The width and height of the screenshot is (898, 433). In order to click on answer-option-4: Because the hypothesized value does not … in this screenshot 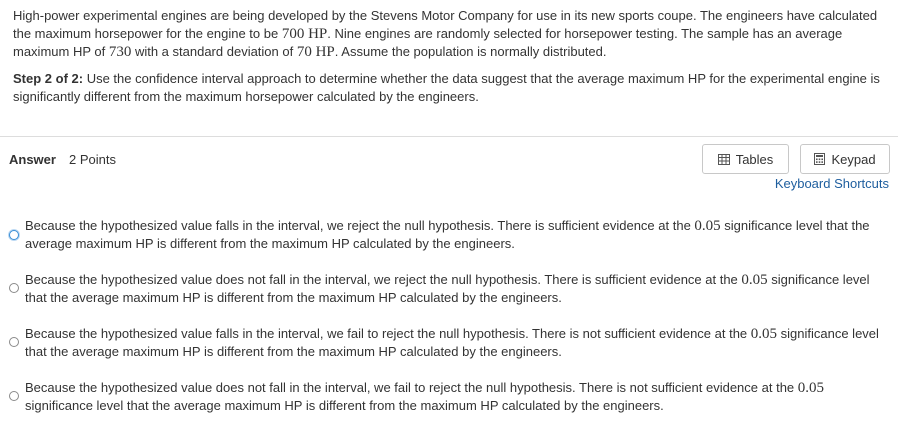, I will do `click(449, 398)`.